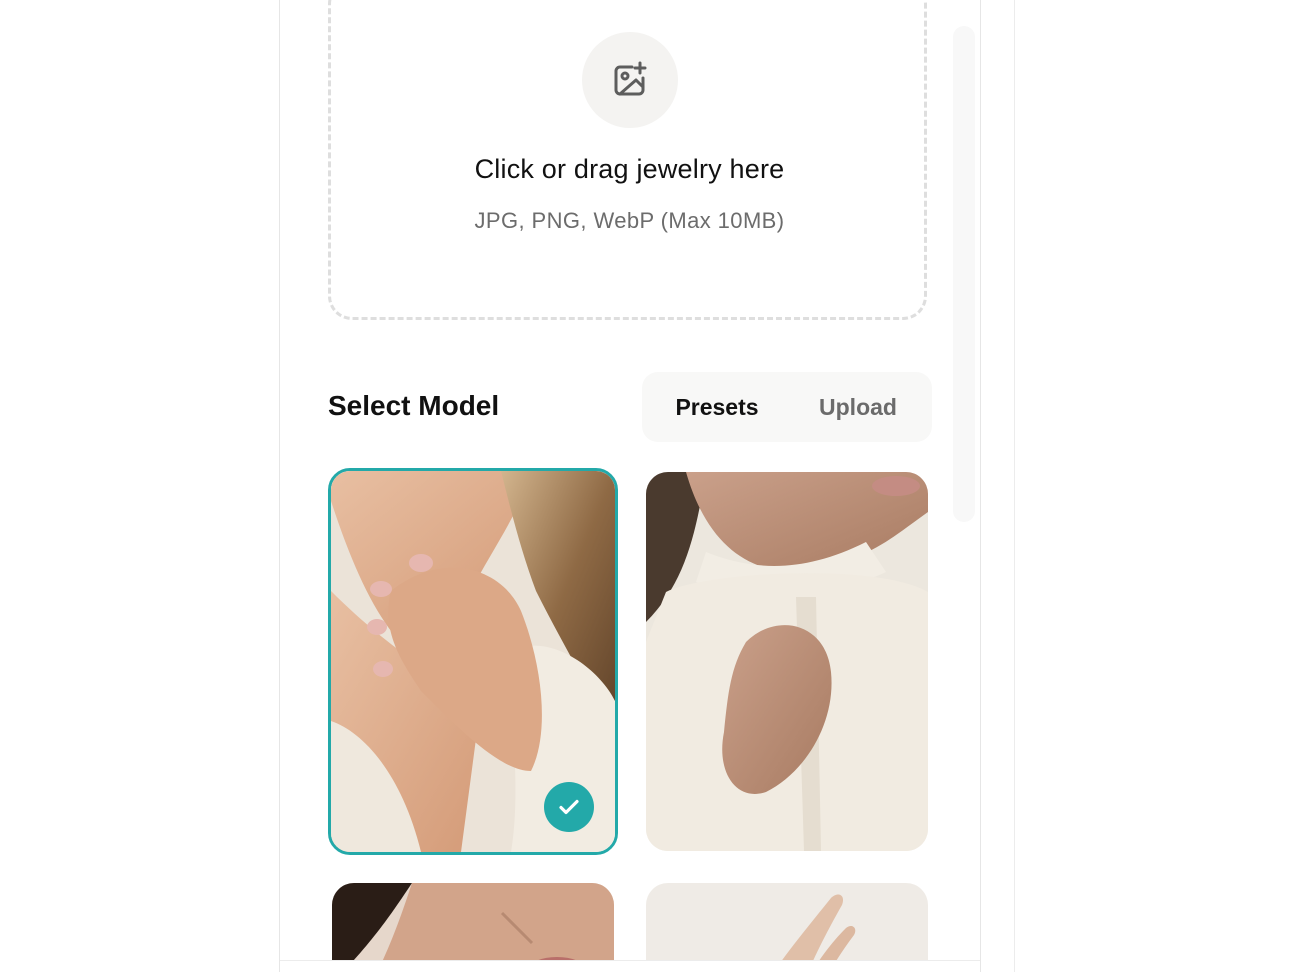 This screenshot has width=1296, height=972. I want to click on bottom-mask, so click(630, 966).